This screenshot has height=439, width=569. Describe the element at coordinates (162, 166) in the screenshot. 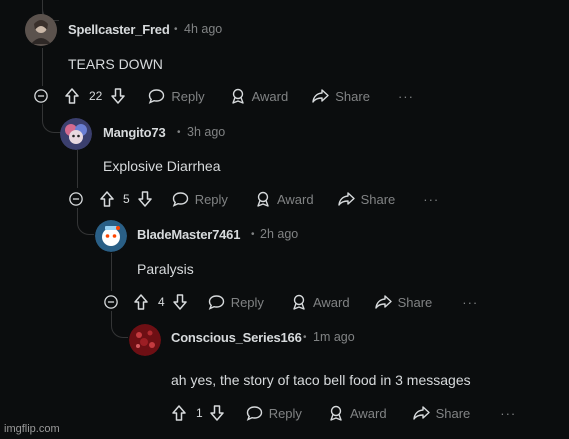

I see `comment-body: Explosive Diarrhea` at that location.